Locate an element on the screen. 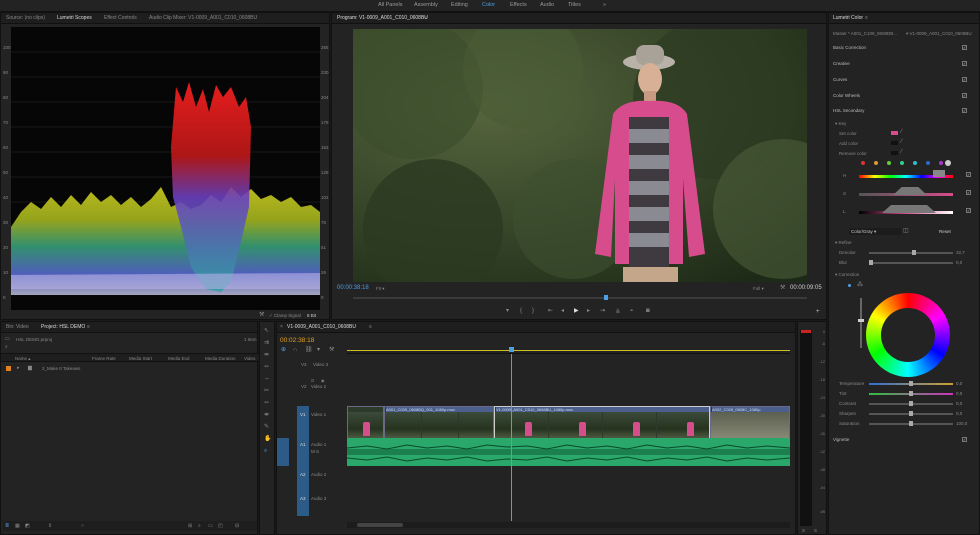 This screenshot has width=980, height=535. single-wheel-toggle is located at coordinates (849, 285).